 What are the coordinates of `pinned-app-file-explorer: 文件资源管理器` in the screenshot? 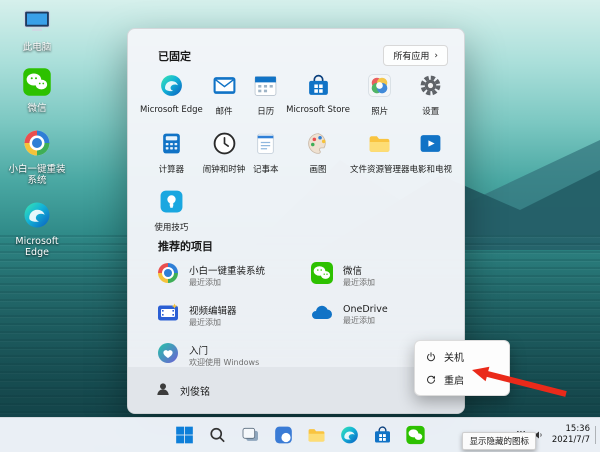 It's located at (379, 153).